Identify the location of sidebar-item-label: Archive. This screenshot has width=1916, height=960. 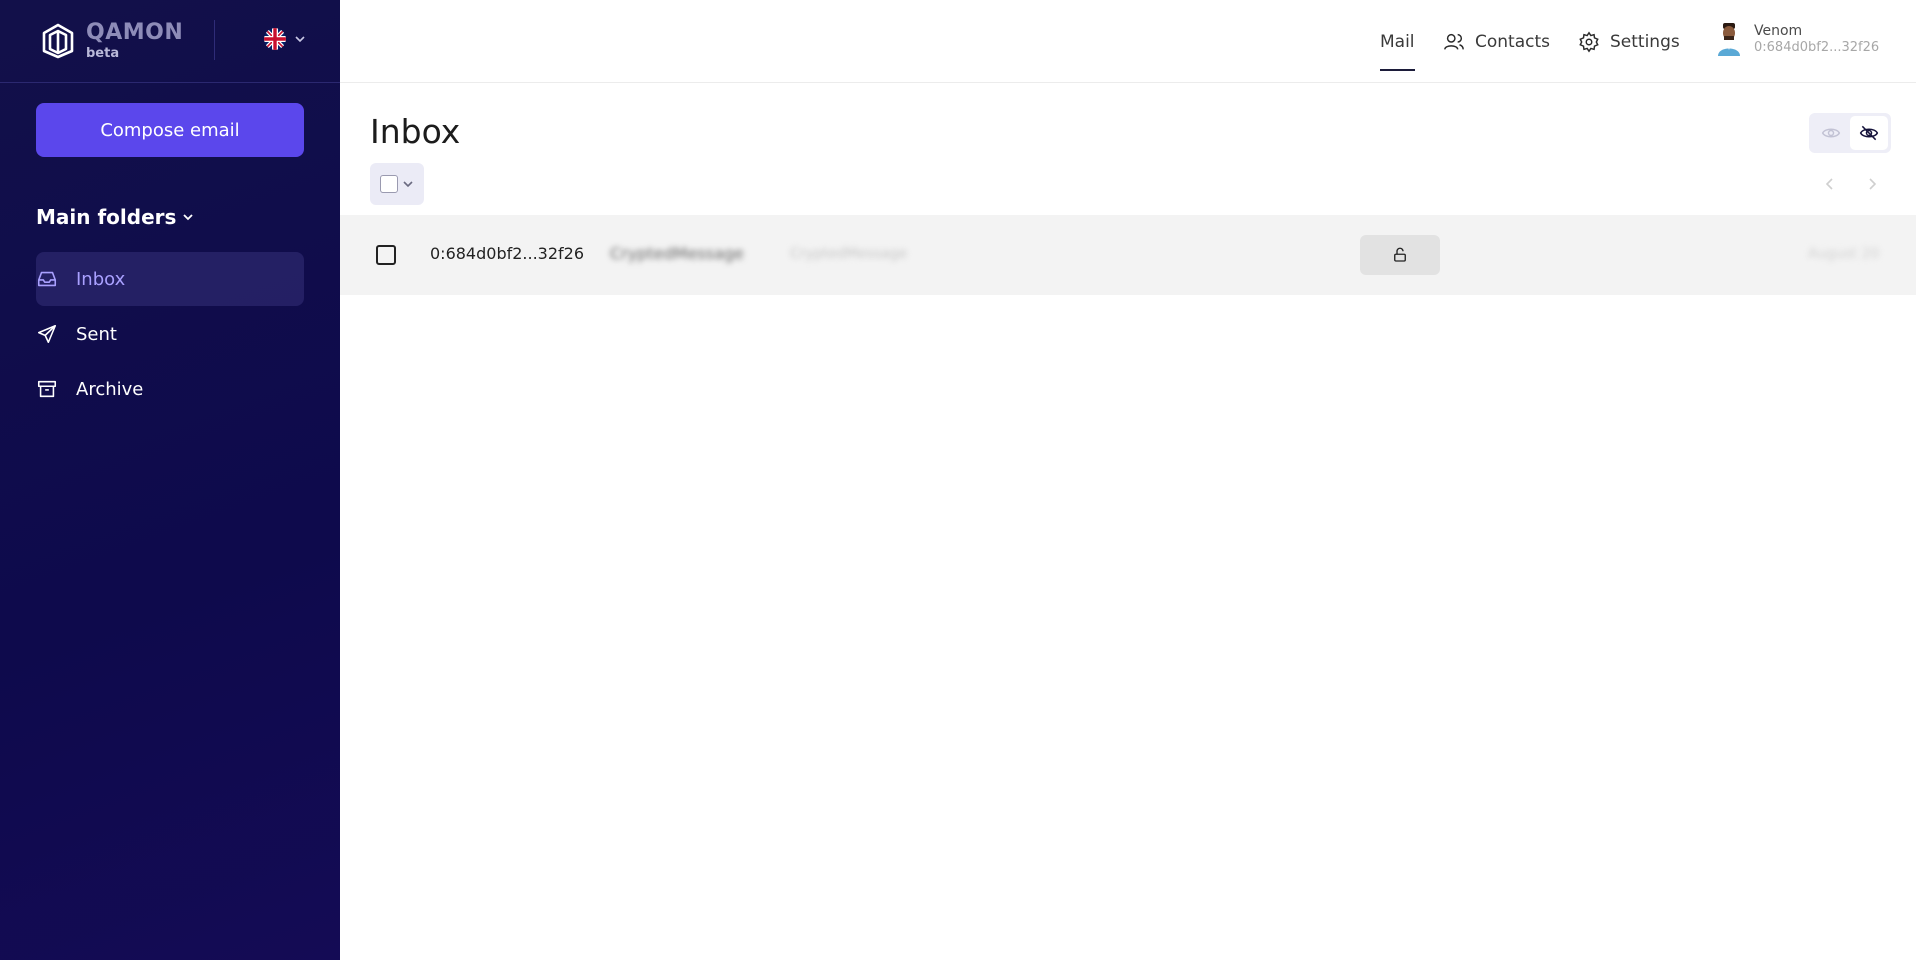
(110, 389).